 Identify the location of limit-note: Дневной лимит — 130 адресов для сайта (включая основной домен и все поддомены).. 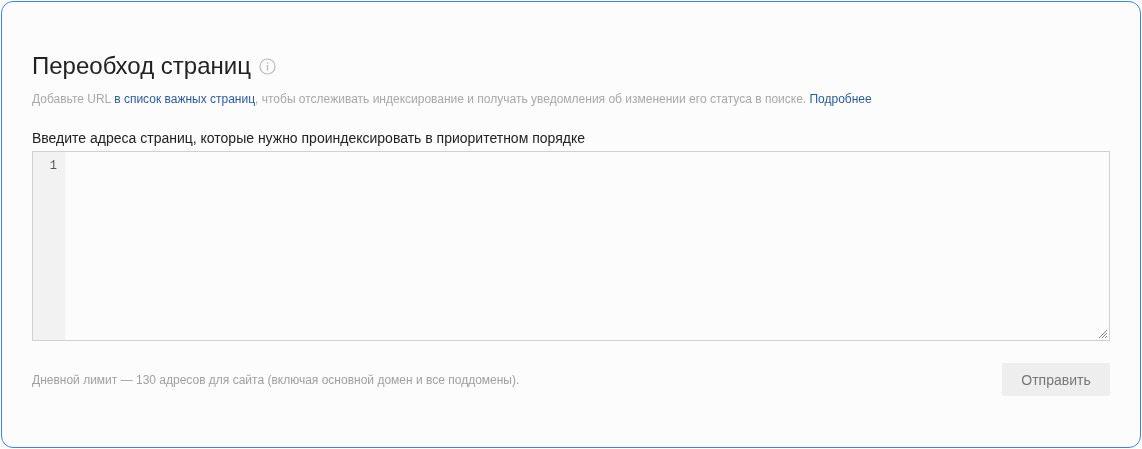
(276, 379).